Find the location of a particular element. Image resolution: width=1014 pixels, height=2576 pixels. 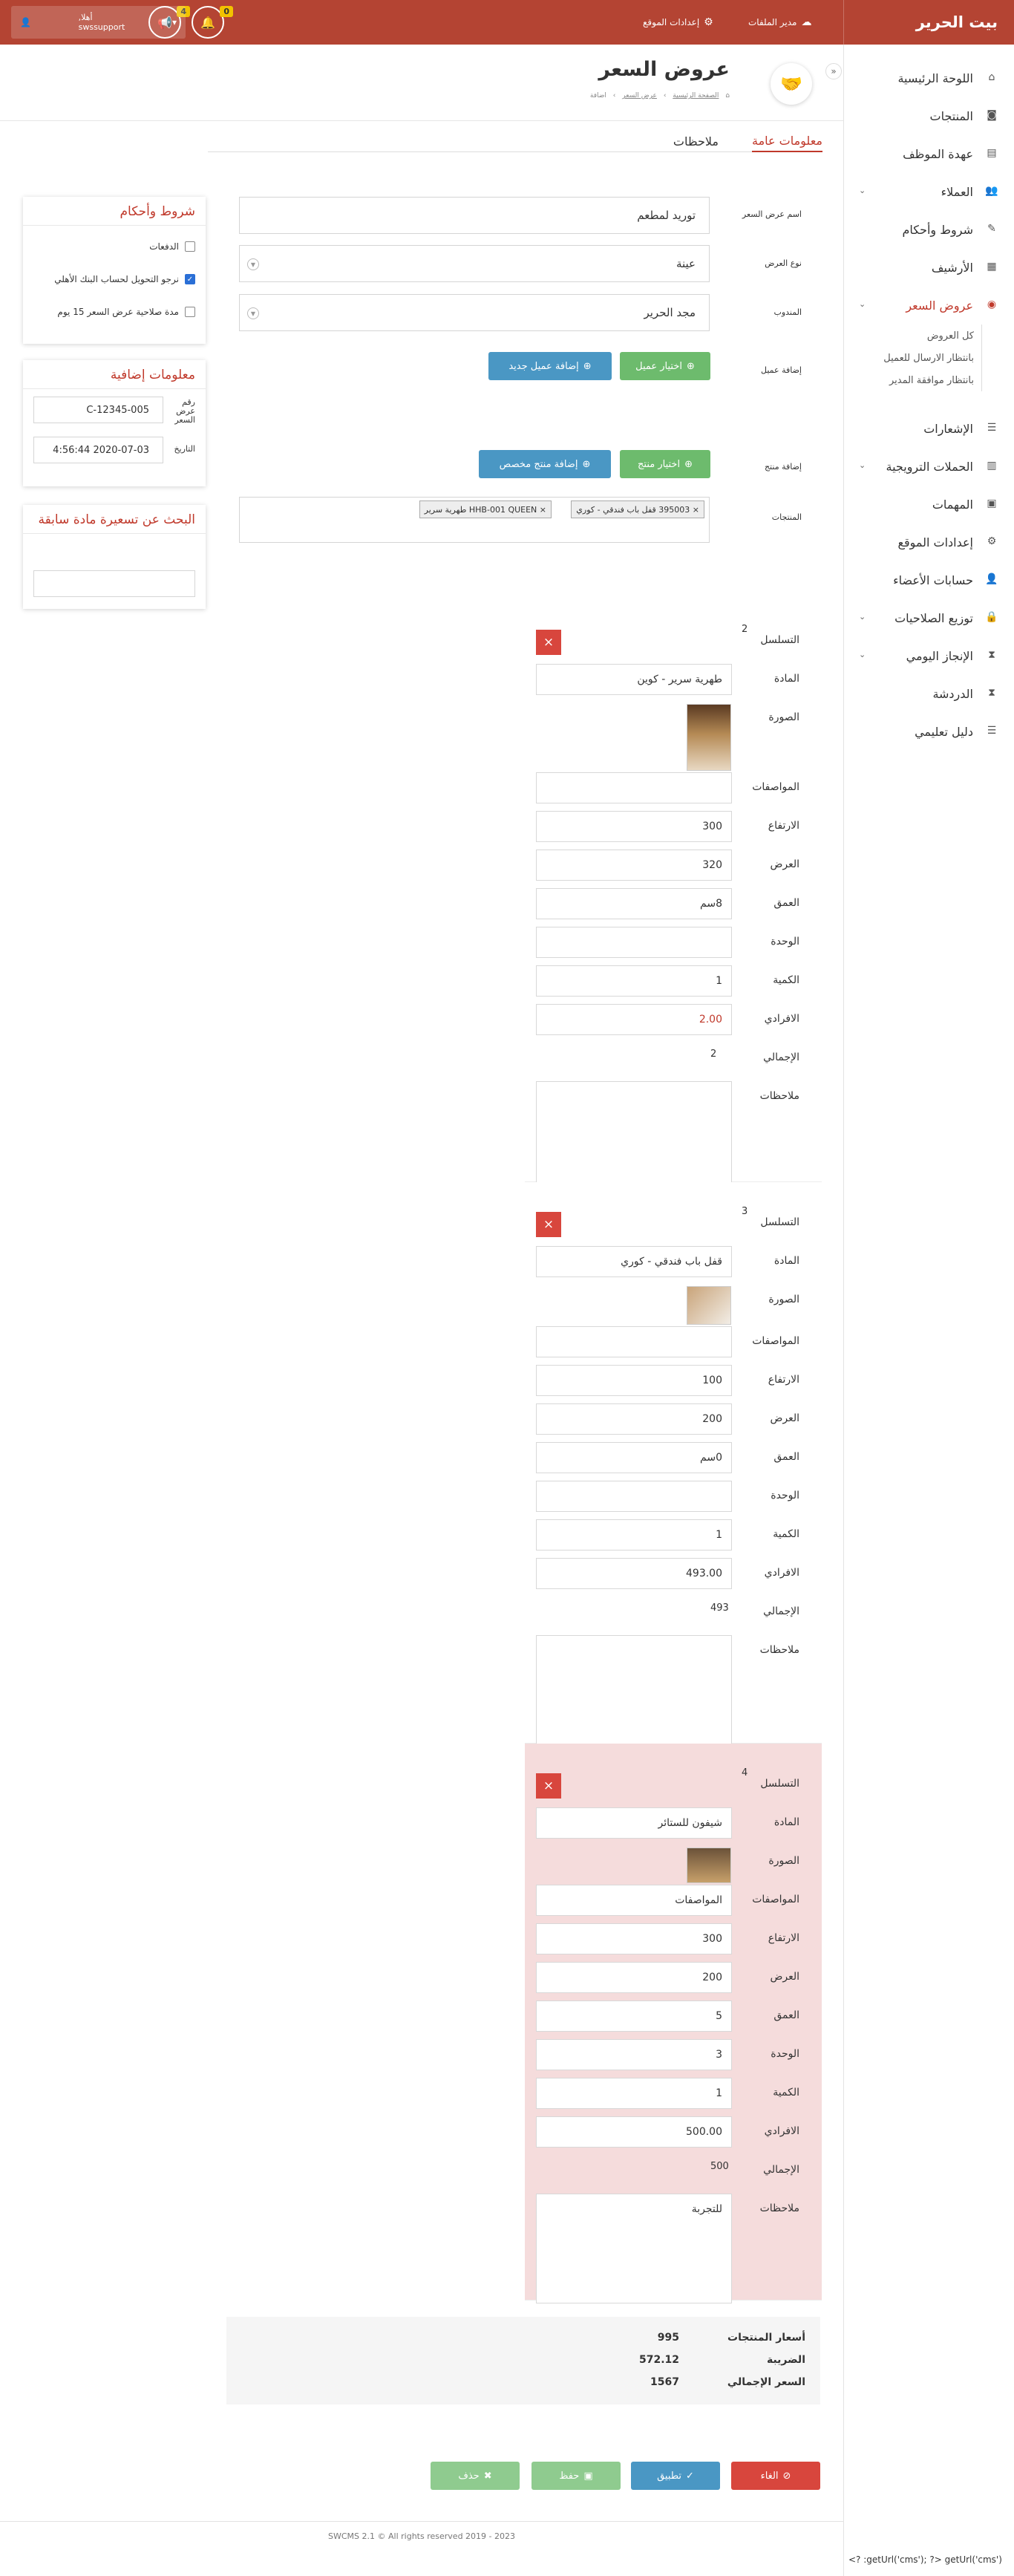

sidebar-item: ◙ المنتجات is located at coordinates (929, 116).